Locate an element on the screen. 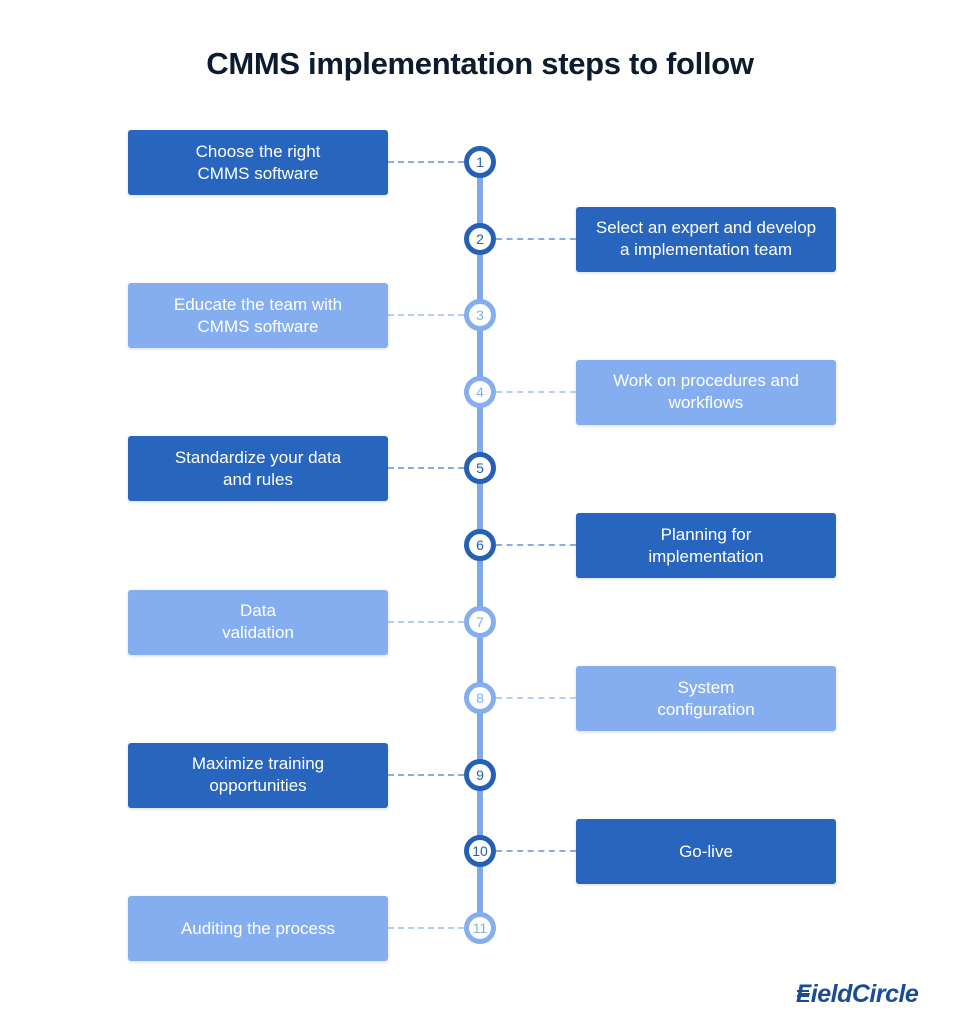 The height and width of the screenshot is (1020, 960). step-box-3: Educate the team with CMMS software is located at coordinates (258, 316).